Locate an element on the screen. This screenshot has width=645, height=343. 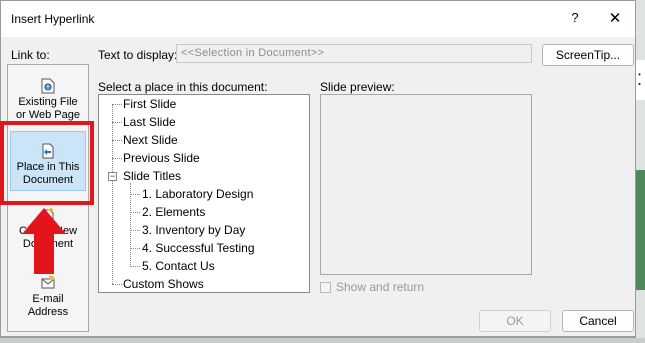
cancel-button: Cancel is located at coordinates (598, 321).